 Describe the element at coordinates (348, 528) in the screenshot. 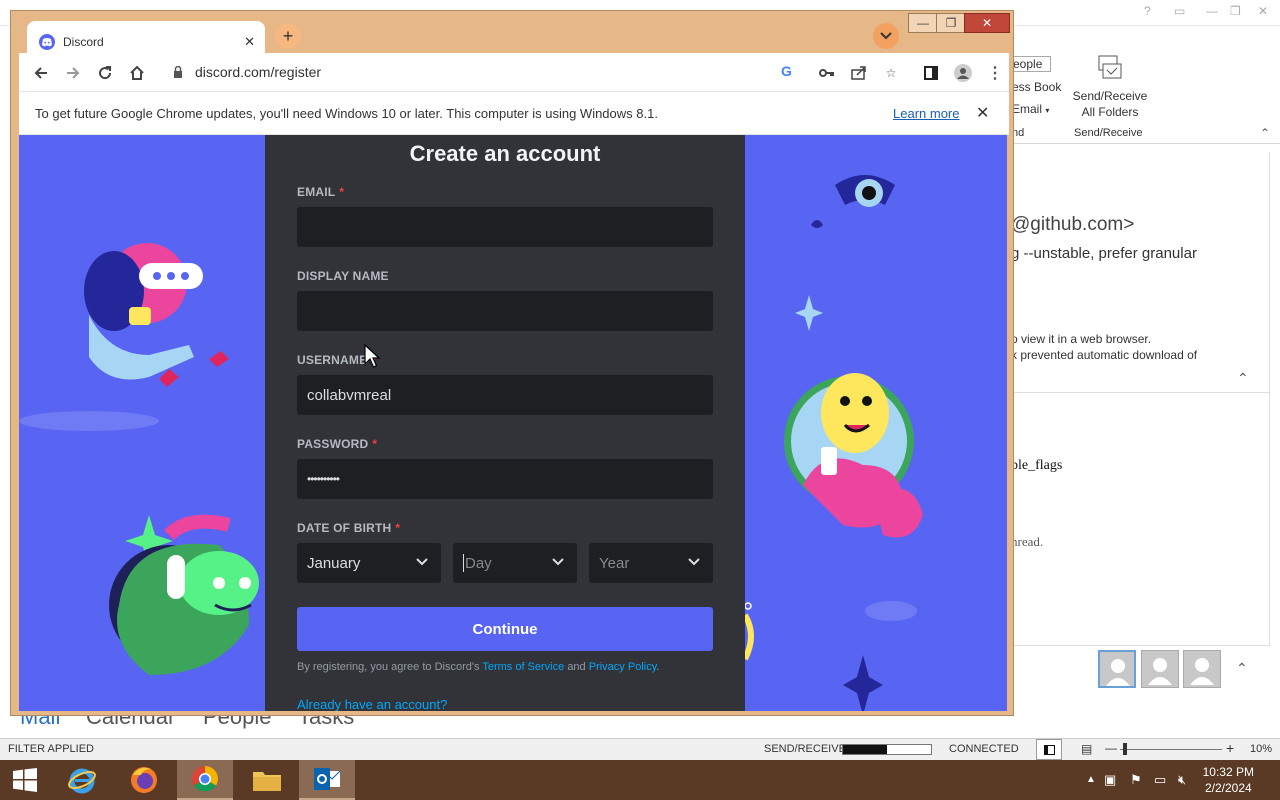

I see `dob-label: DATE OF BIRTH *` at that location.